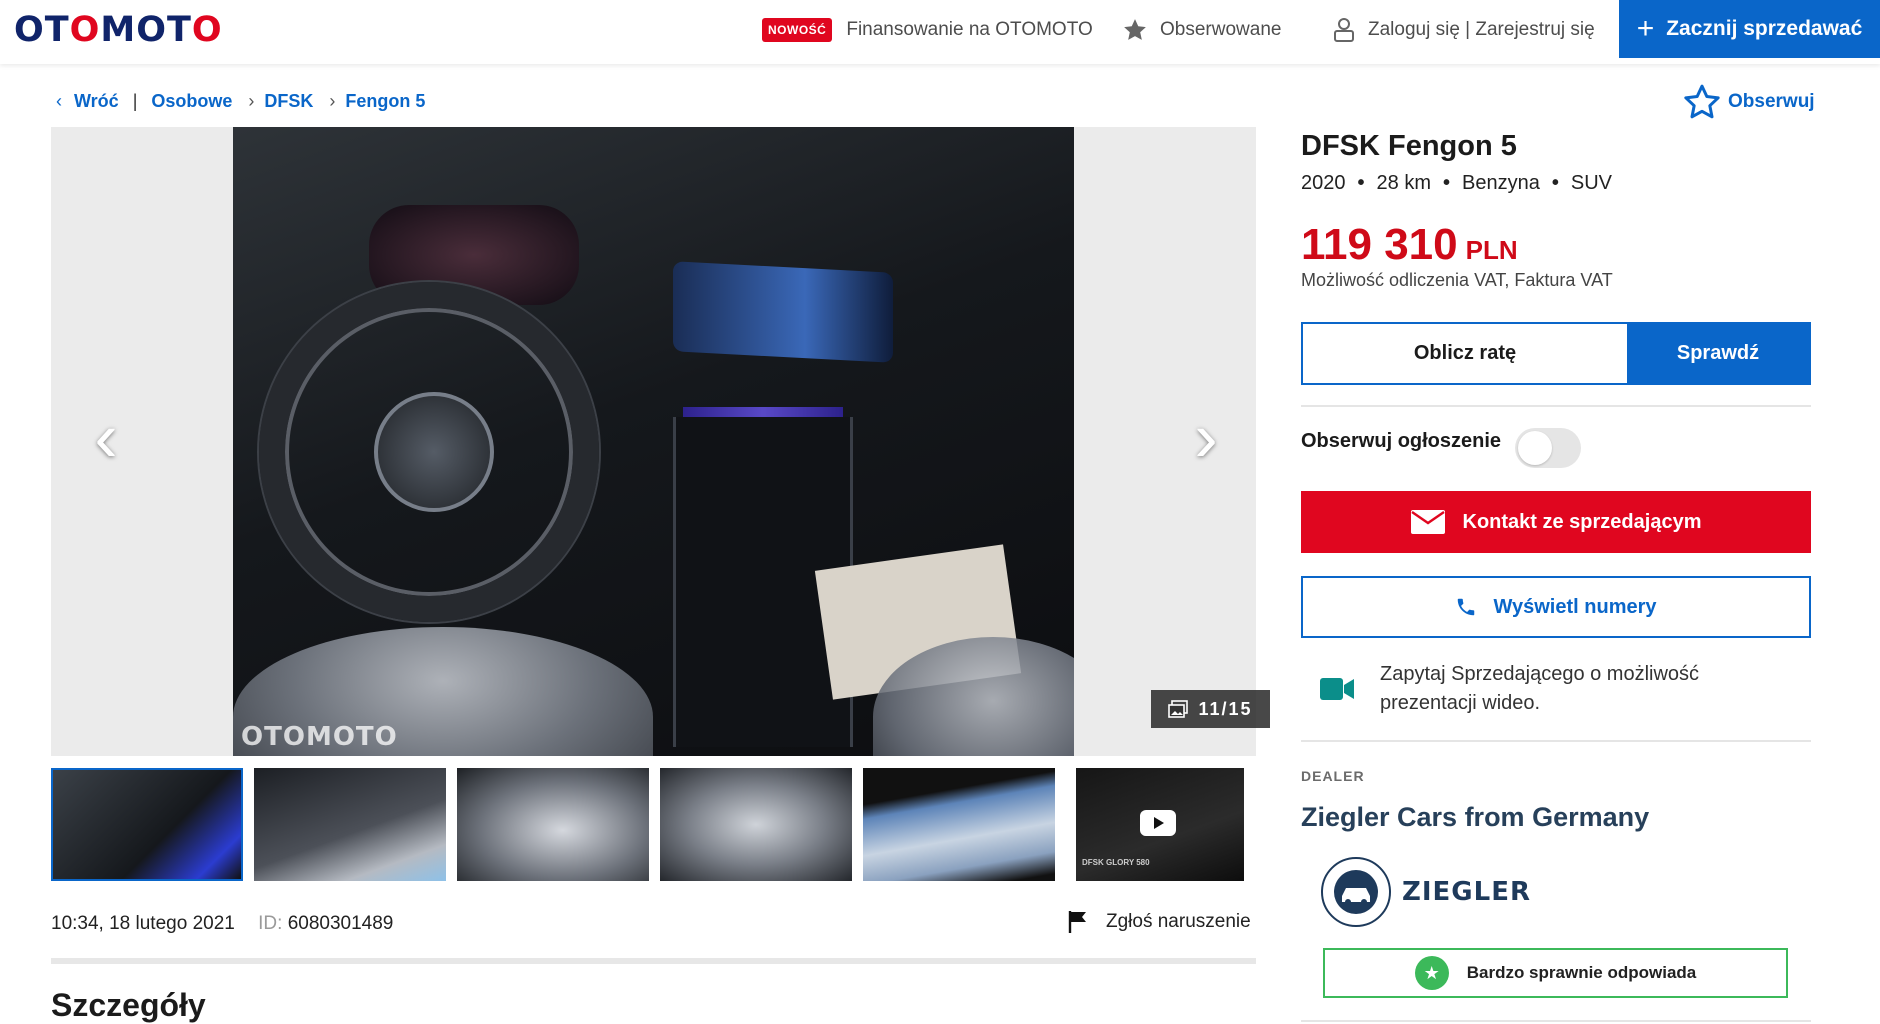 This screenshot has width=1880, height=1024. Describe the element at coordinates (288, 101) in the screenshot. I see `breadcrumb-item-dfsk: DFSK` at that location.